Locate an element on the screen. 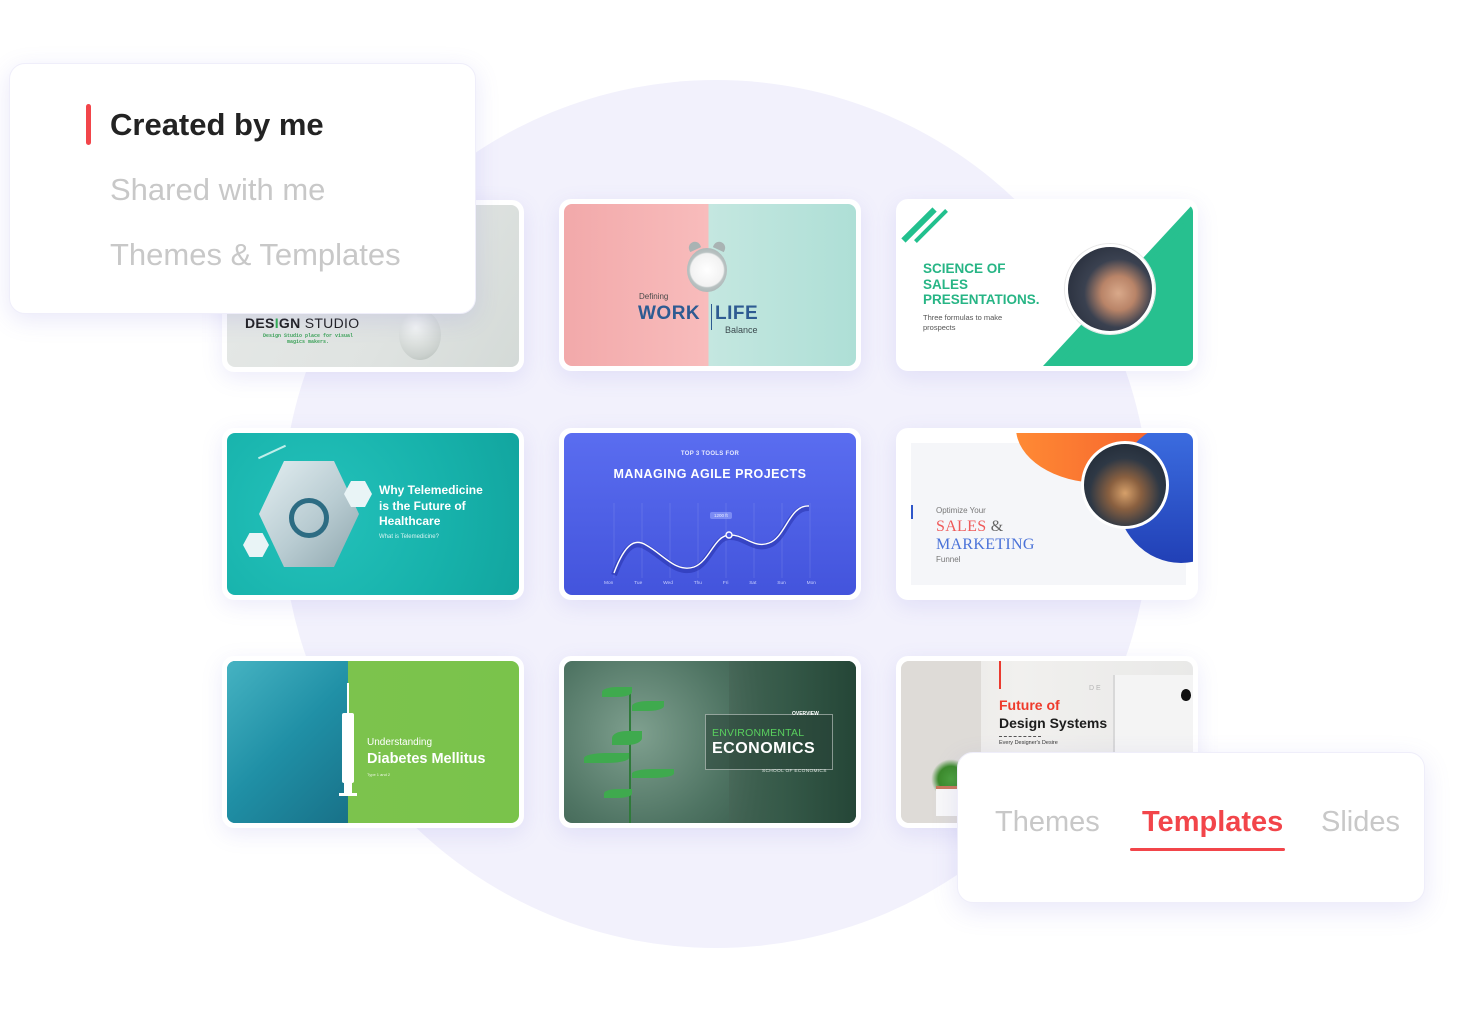  stethoscope-icon is located at coordinates (309, 518).